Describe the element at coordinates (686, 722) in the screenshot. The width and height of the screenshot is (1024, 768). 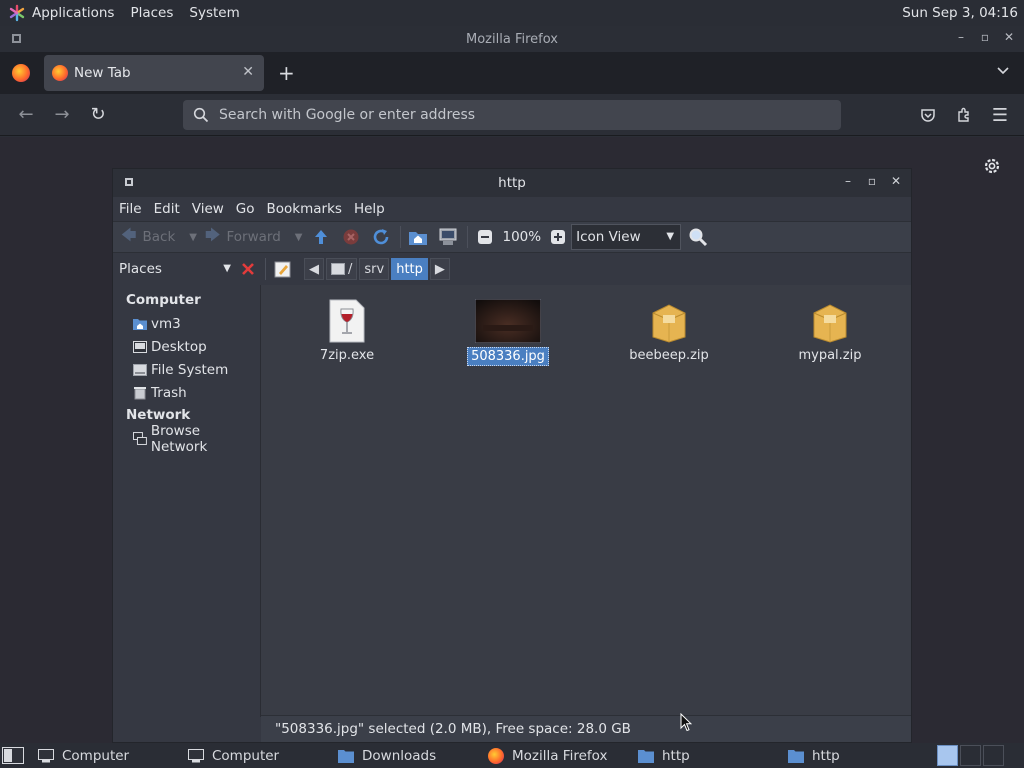
I see `mouse-cursor-icon` at that location.